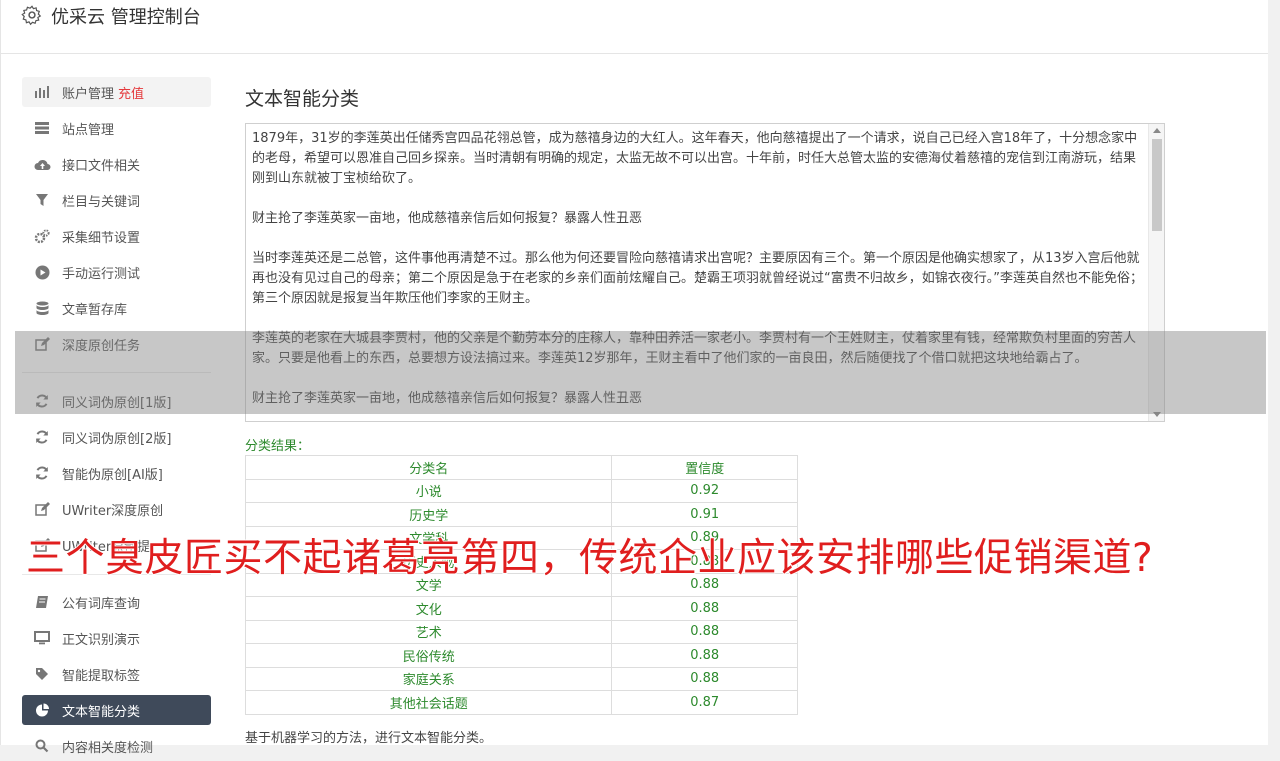  Describe the element at coordinates (42, 128) in the screenshot. I see `server-icon` at that location.